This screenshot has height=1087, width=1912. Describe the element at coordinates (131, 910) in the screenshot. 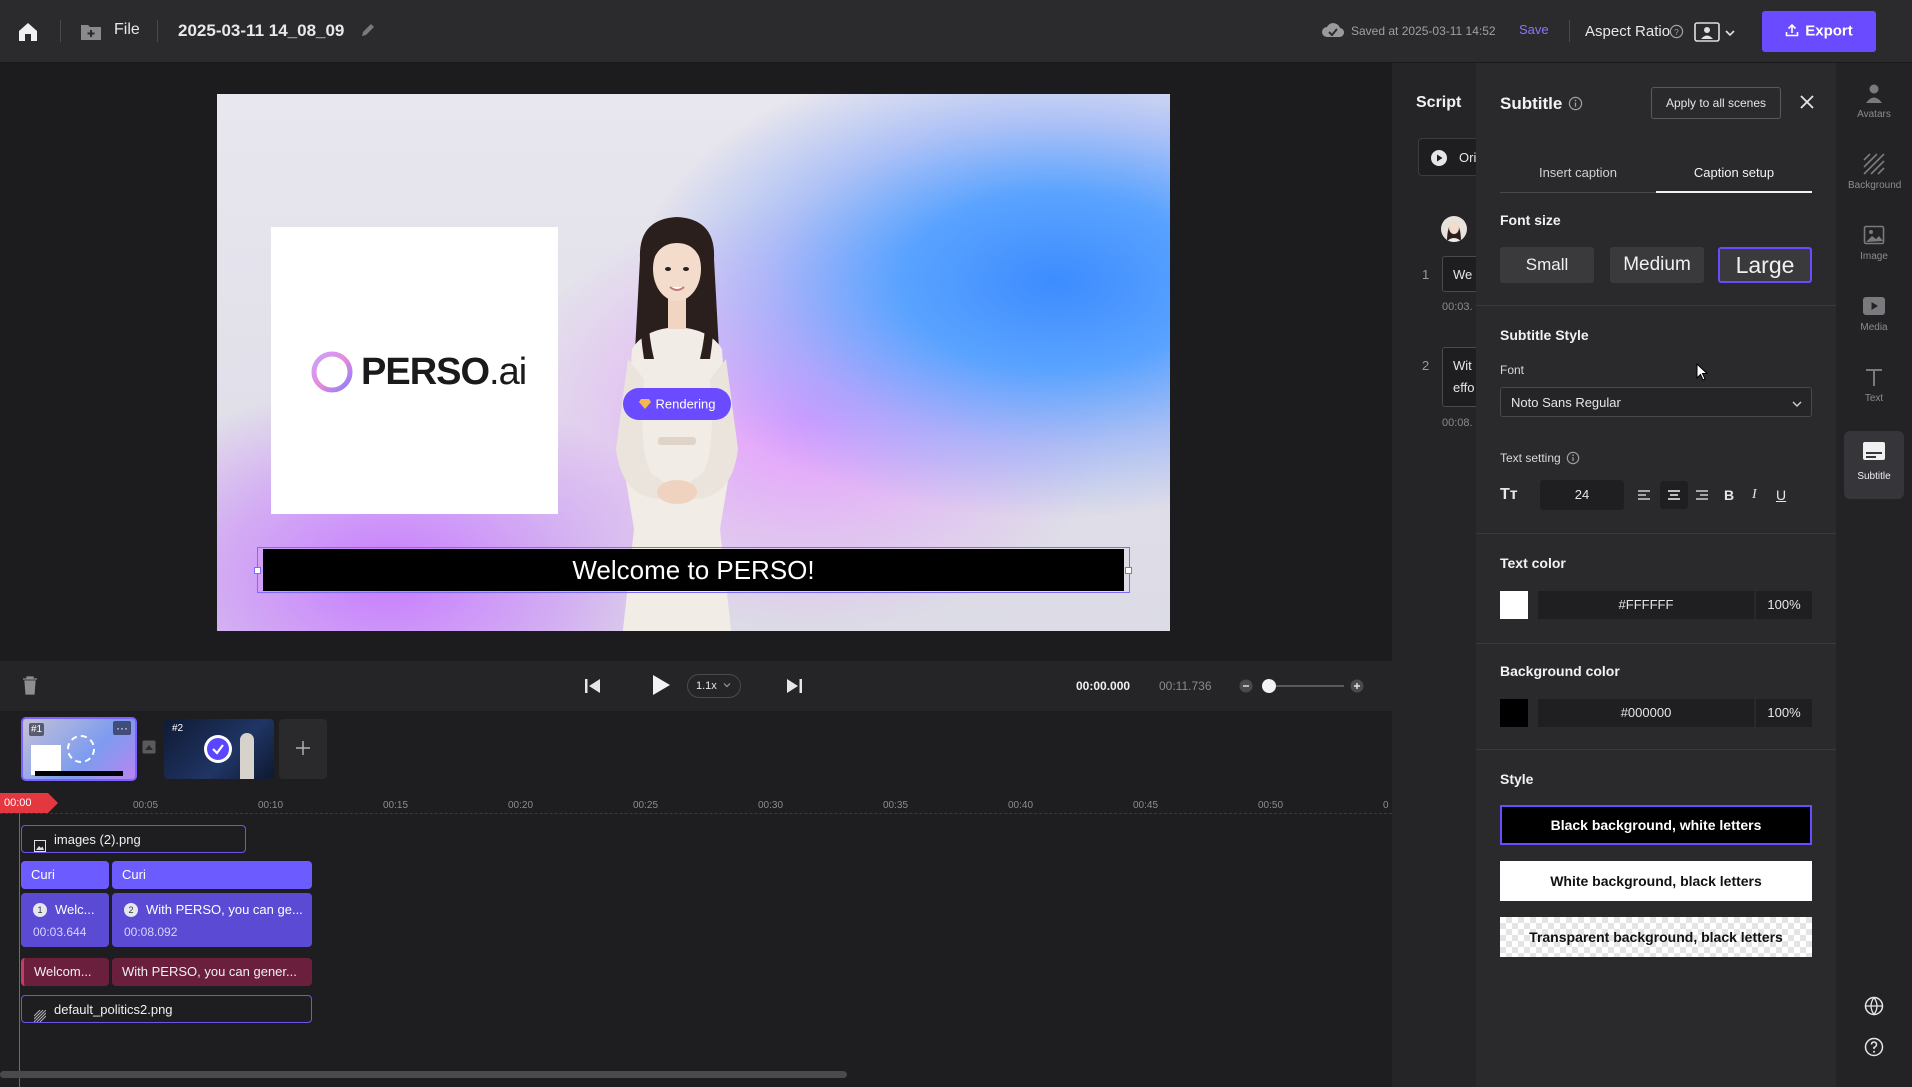

I see `clip-number-badge: 2` at that location.